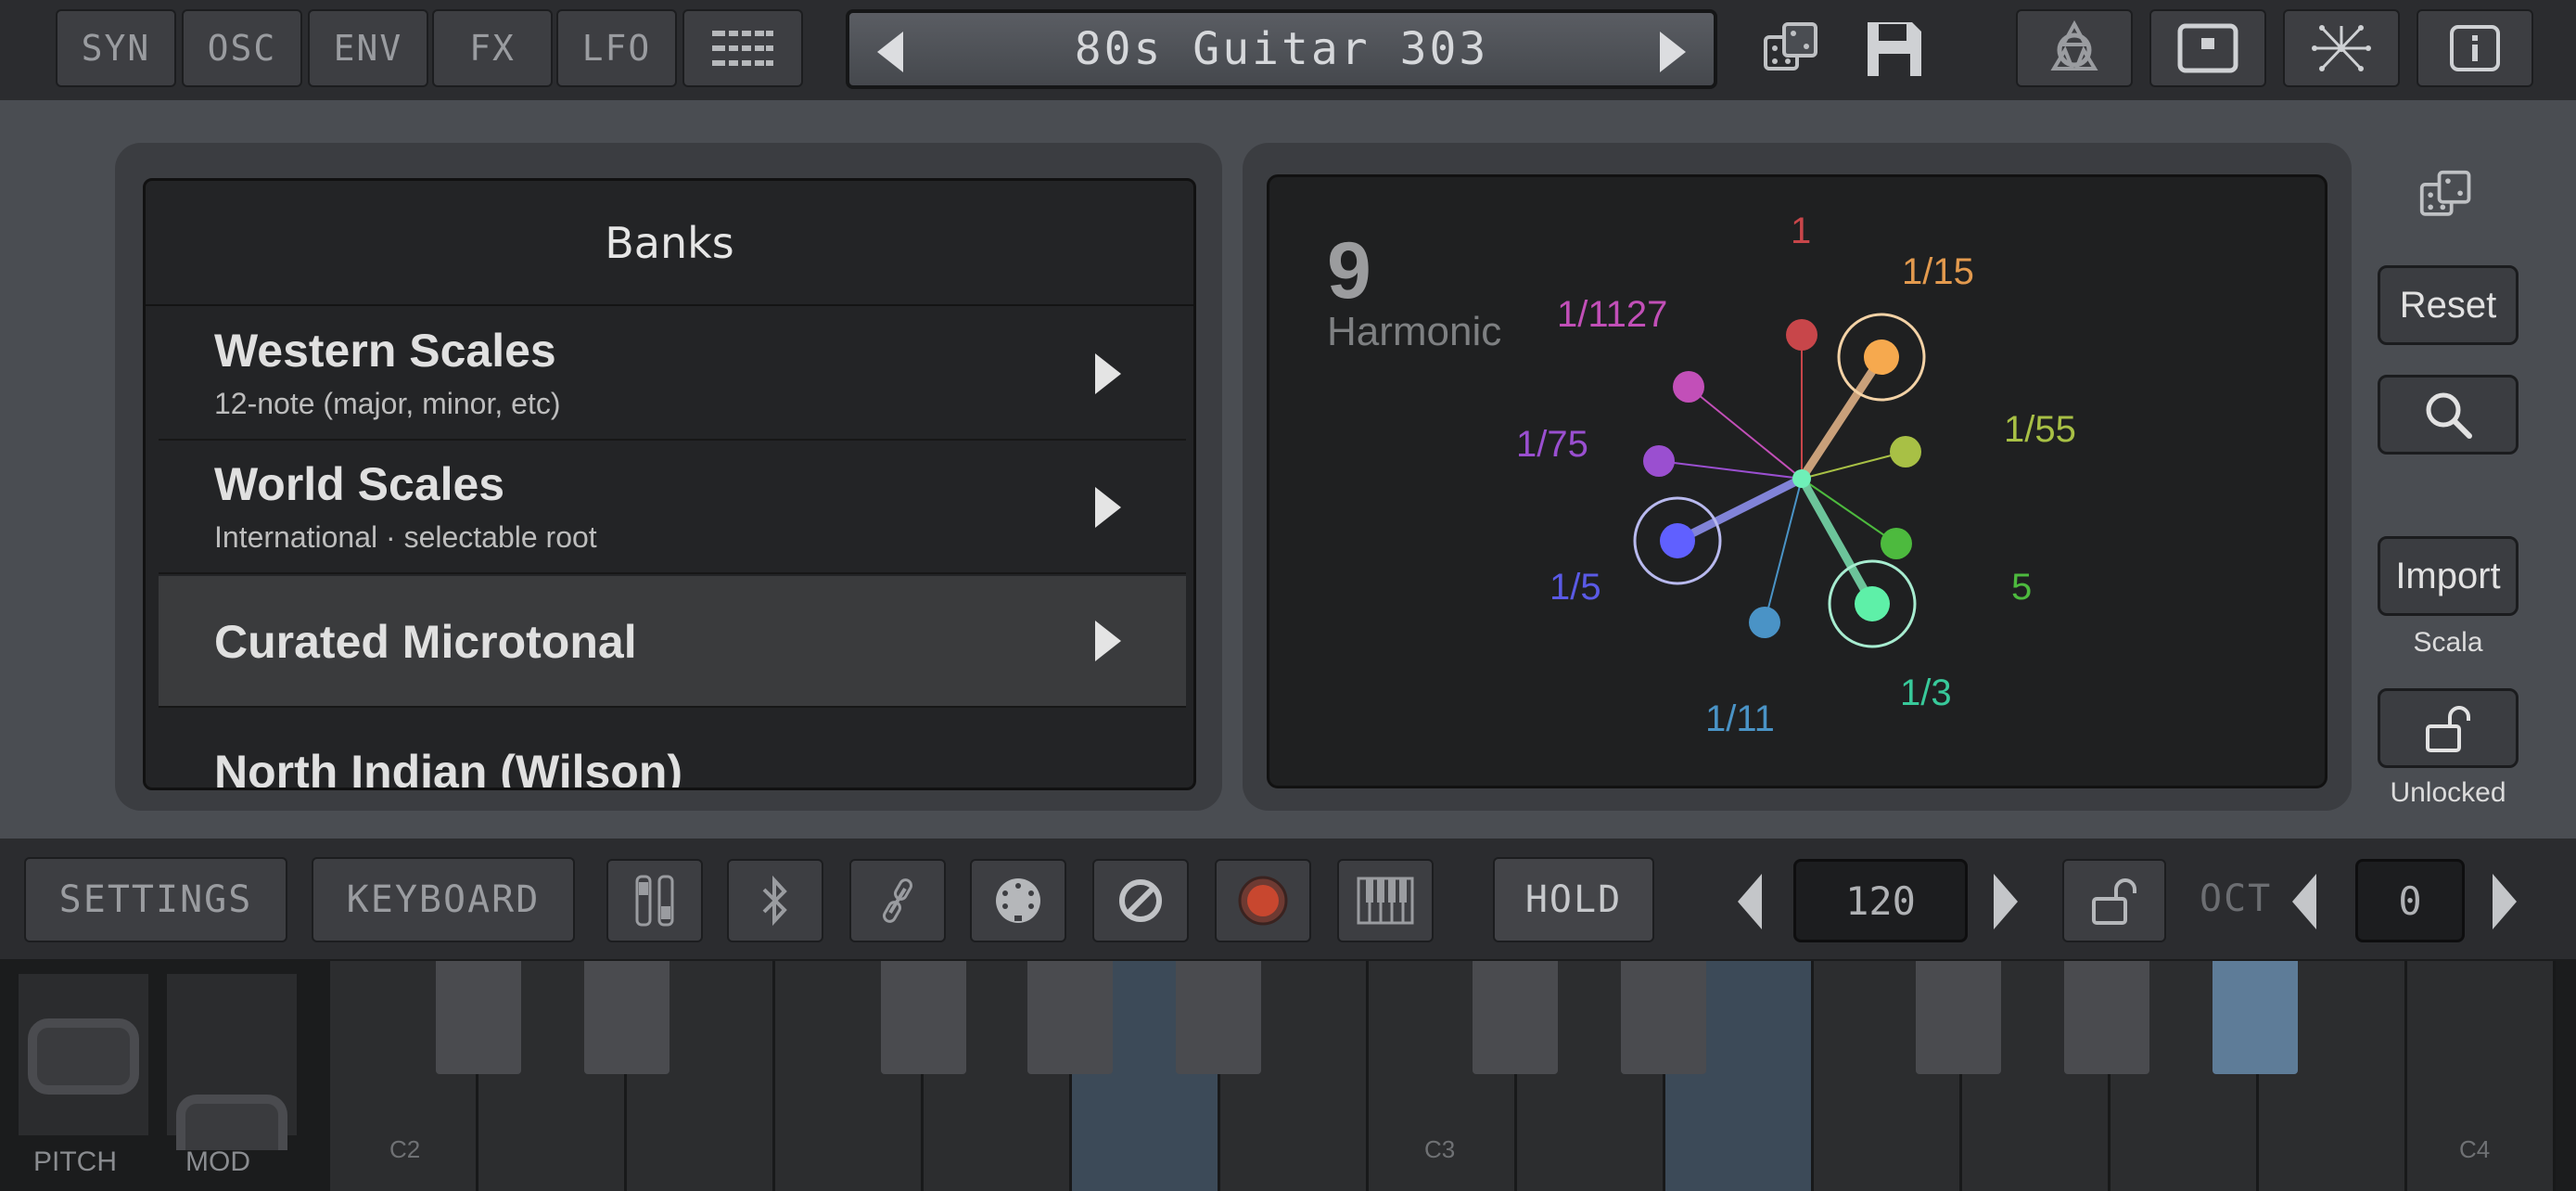  I want to click on grid-icon, so click(742, 48).